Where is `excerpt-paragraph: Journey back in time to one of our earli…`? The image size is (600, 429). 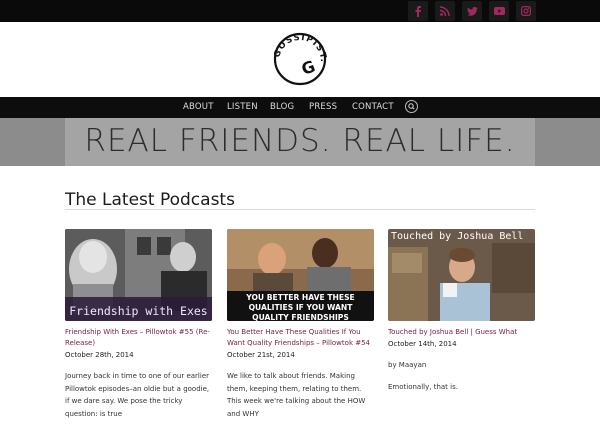
excerpt-paragraph: Journey back in time to one of our earli… is located at coordinates (137, 395).